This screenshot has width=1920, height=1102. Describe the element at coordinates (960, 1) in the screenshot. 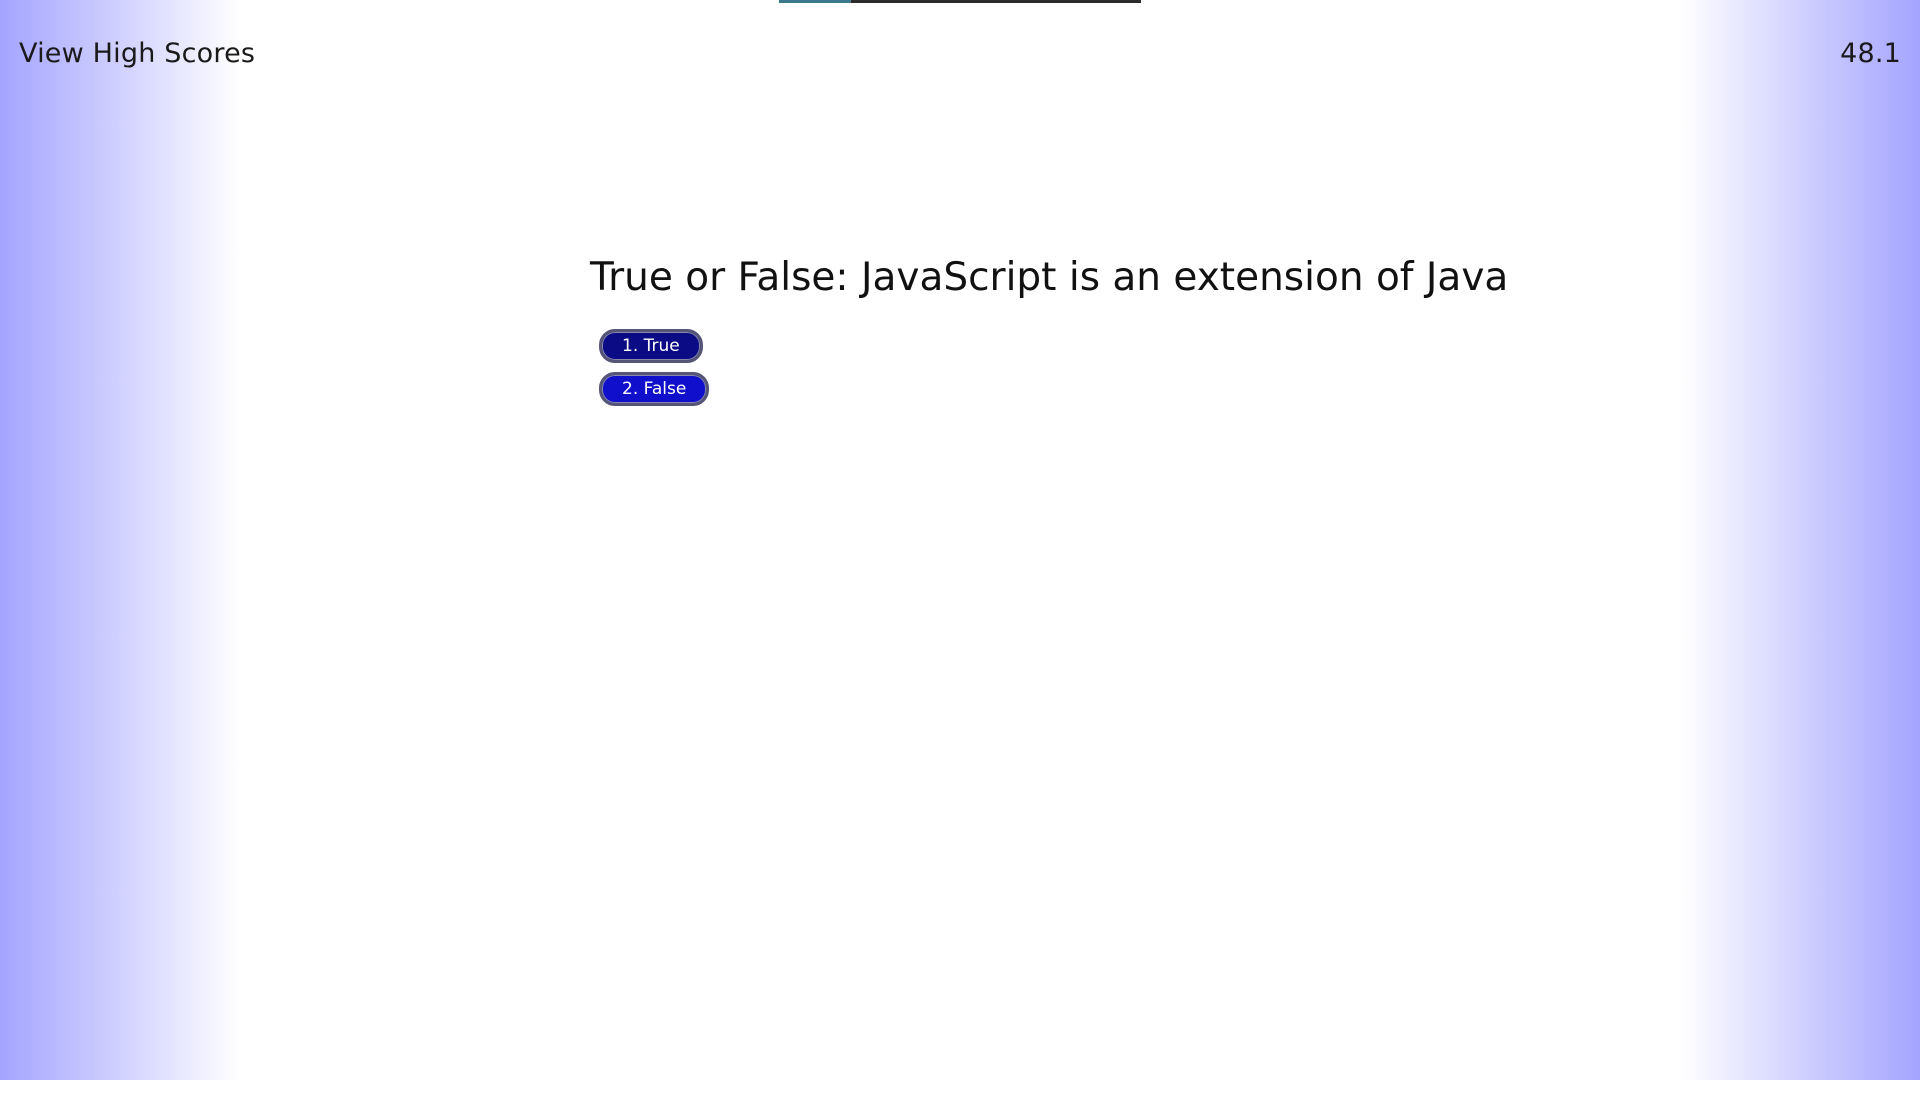

I see `progress-bar` at that location.